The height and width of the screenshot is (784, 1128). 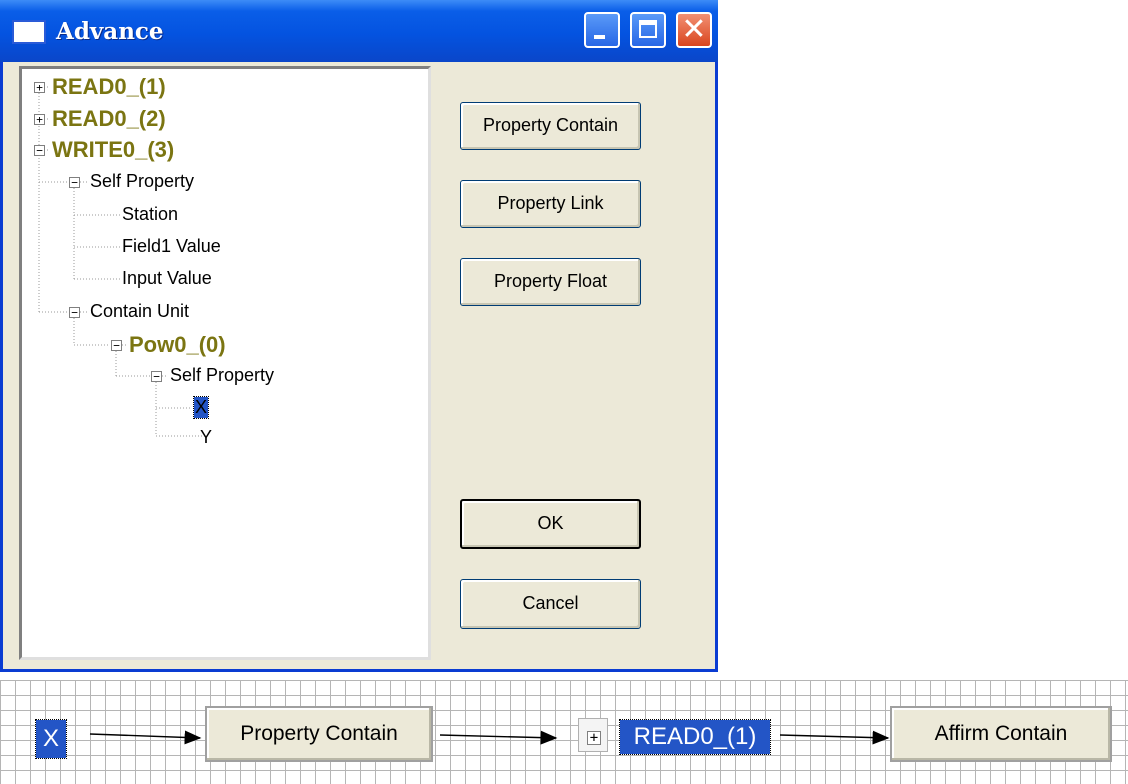 I want to click on property-contain-button: Property Contain, so click(x=550, y=126).